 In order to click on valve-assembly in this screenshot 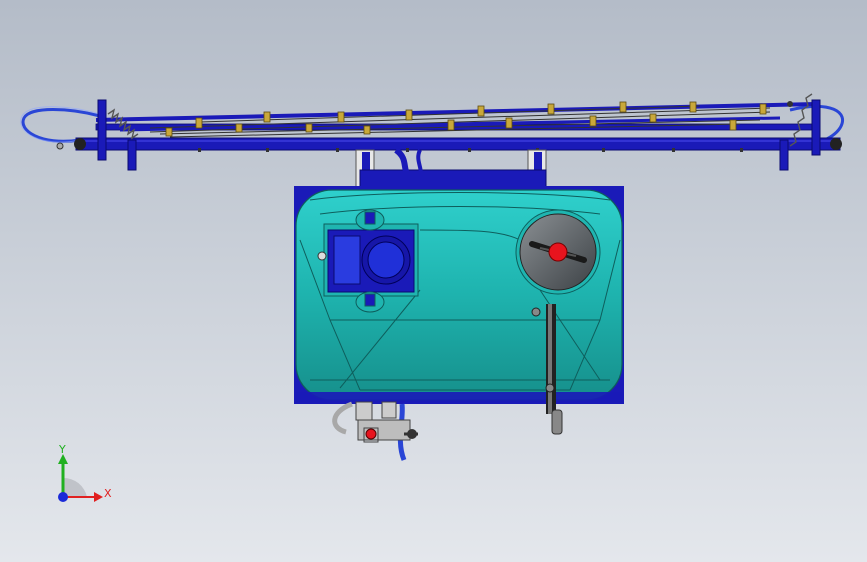, I will do `click(375, 431)`.